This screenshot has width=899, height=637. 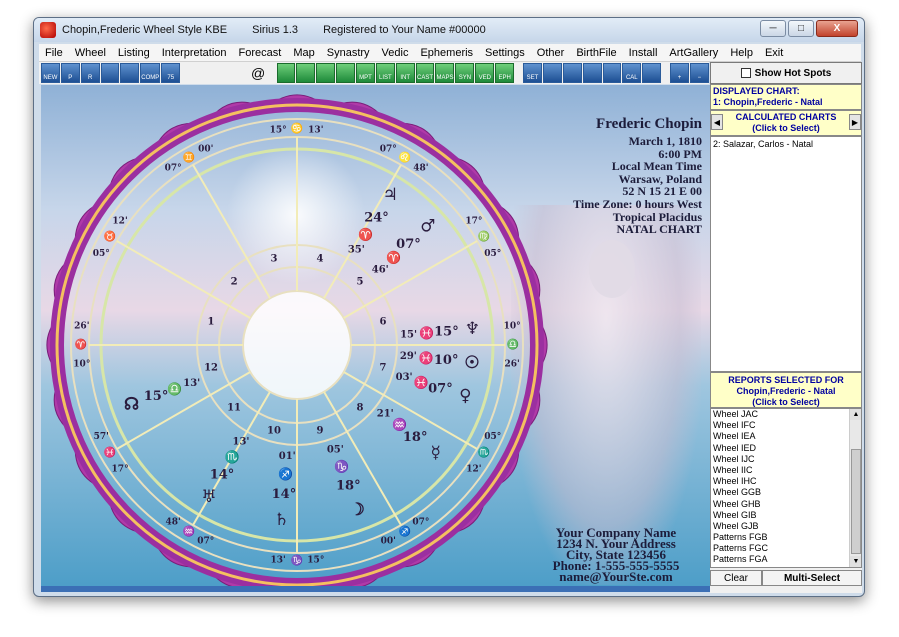 I want to click on planet-degree: 15°, so click(x=156, y=396).